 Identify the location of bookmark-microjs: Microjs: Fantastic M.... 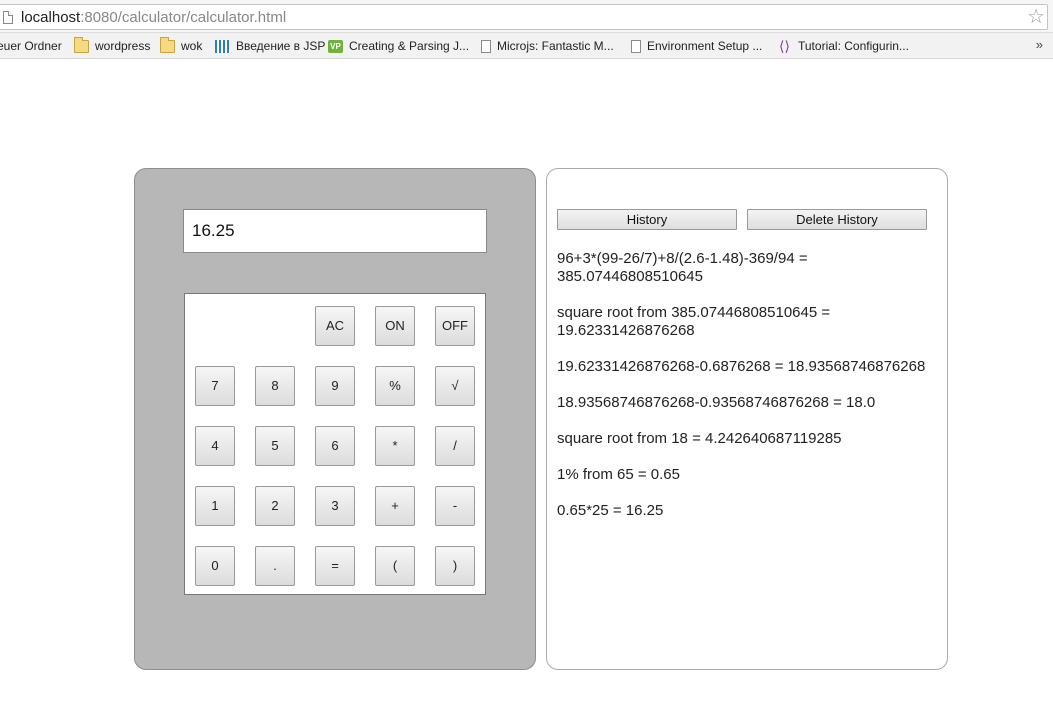
(547, 46).